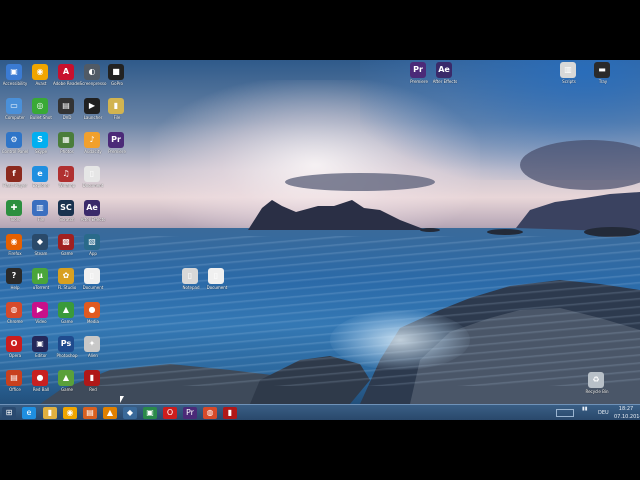  Describe the element at coordinates (93, 355) in the screenshot. I see `desktop-icon-label: Alien` at that location.